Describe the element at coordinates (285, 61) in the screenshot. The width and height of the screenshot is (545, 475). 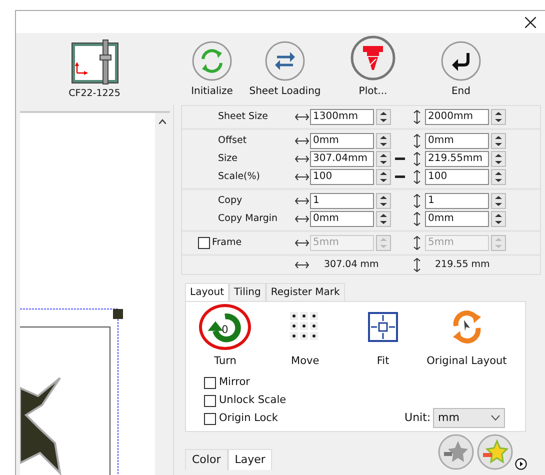
I see `swap-arrows-icon` at that location.